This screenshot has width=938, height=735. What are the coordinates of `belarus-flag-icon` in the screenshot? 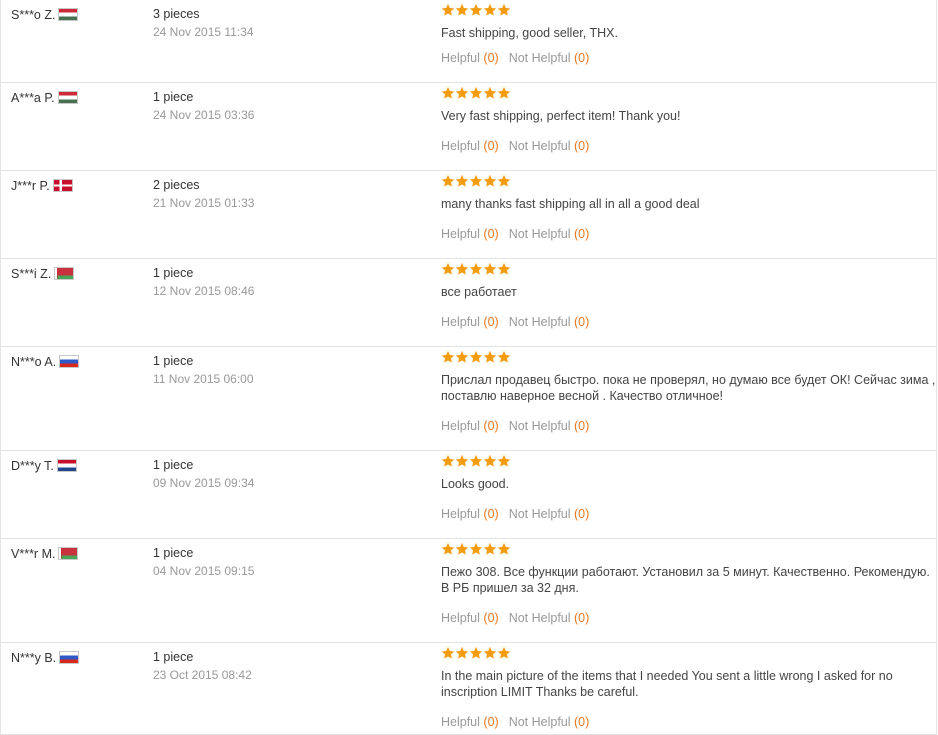 It's located at (64, 273).